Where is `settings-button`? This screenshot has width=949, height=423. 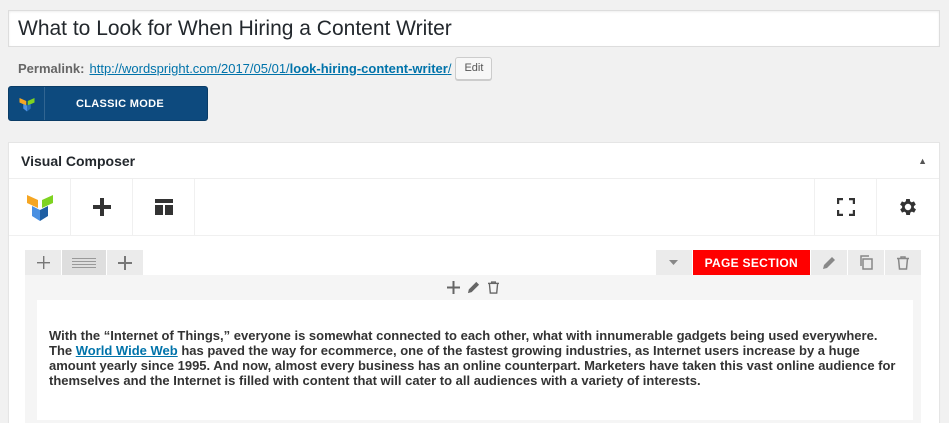
settings-button is located at coordinates (908, 207).